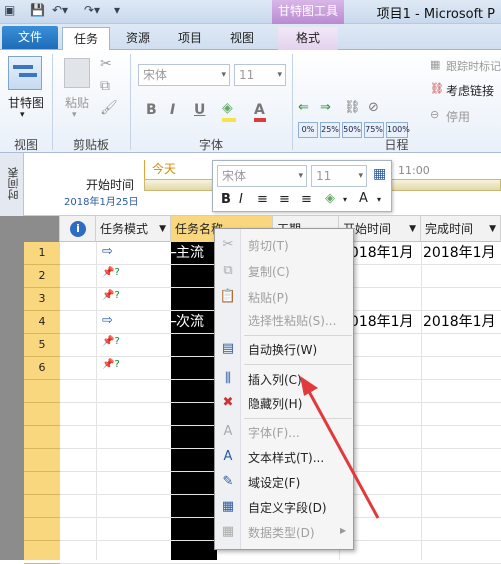 The height and width of the screenshot is (564, 501). I want to click on tab-project: 项目, so click(190, 38).